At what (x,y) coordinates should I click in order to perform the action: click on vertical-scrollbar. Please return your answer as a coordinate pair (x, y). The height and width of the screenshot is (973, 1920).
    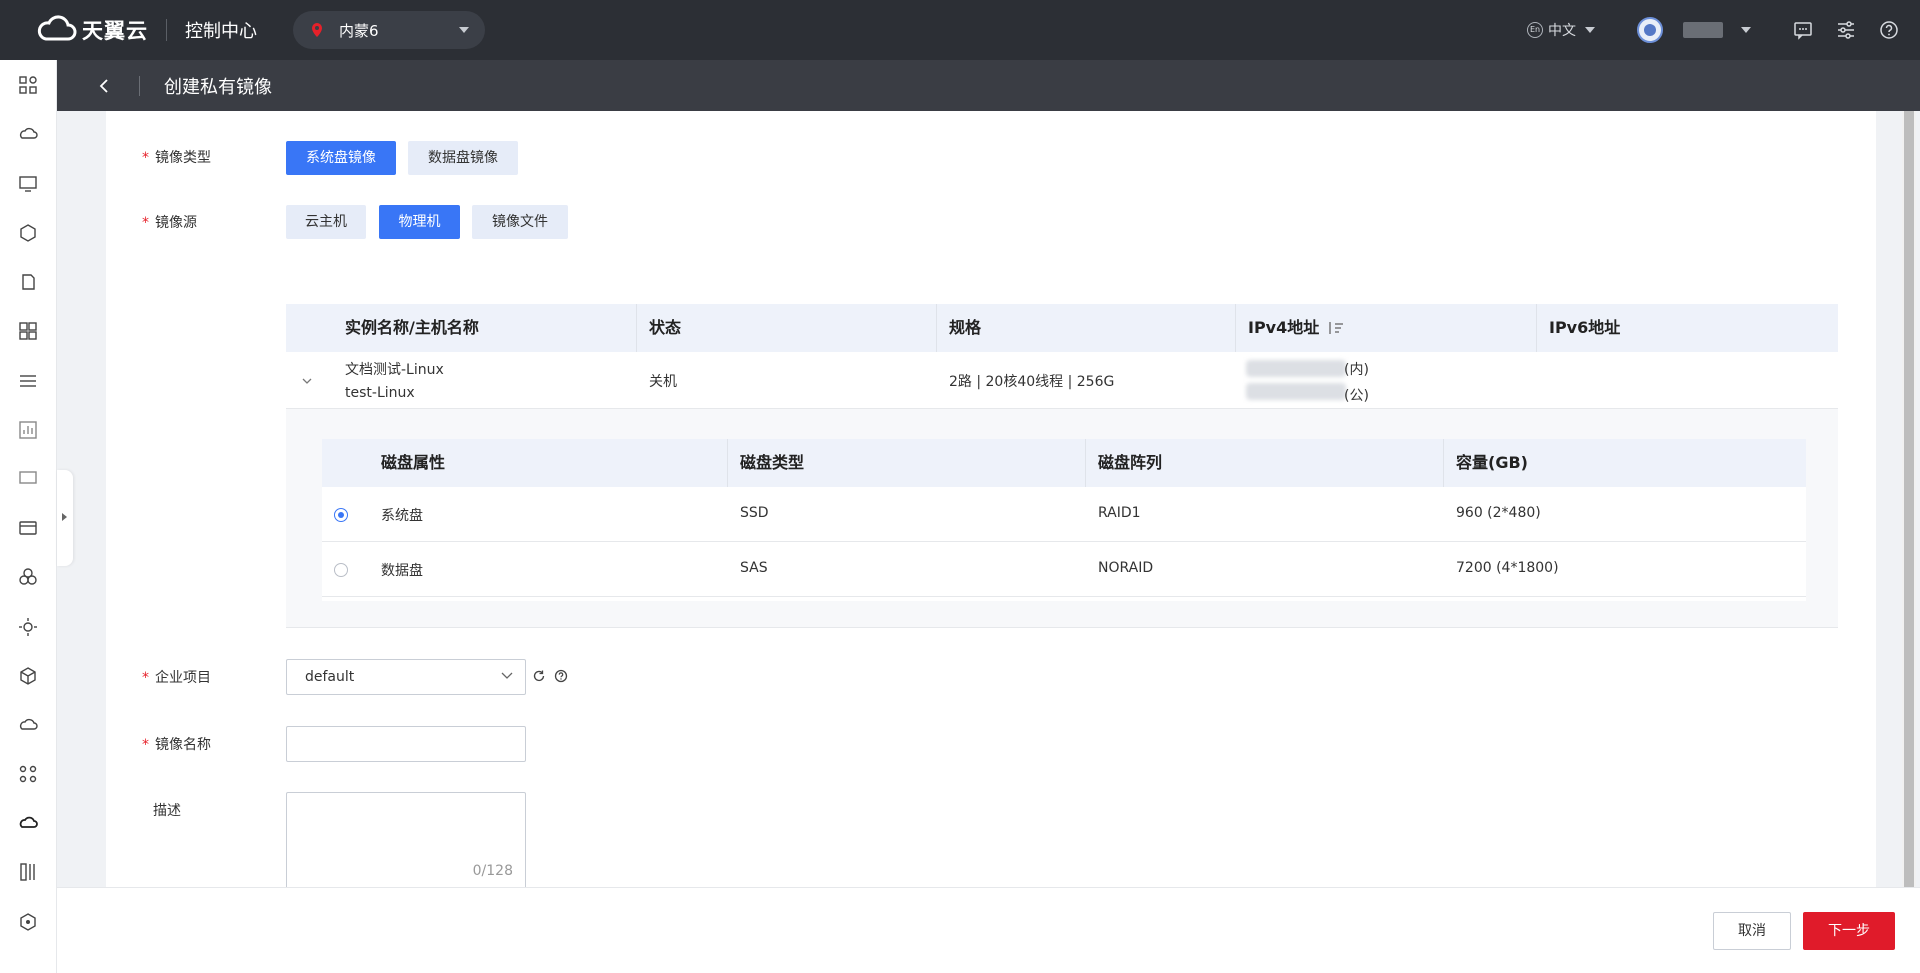
    Looking at the image, I should click on (1909, 499).